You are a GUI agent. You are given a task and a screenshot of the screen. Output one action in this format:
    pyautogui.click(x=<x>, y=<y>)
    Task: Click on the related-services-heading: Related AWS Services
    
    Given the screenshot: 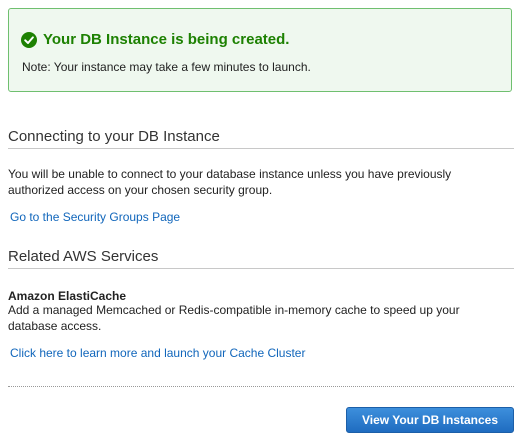 What is the action you would take?
    pyautogui.click(x=83, y=256)
    